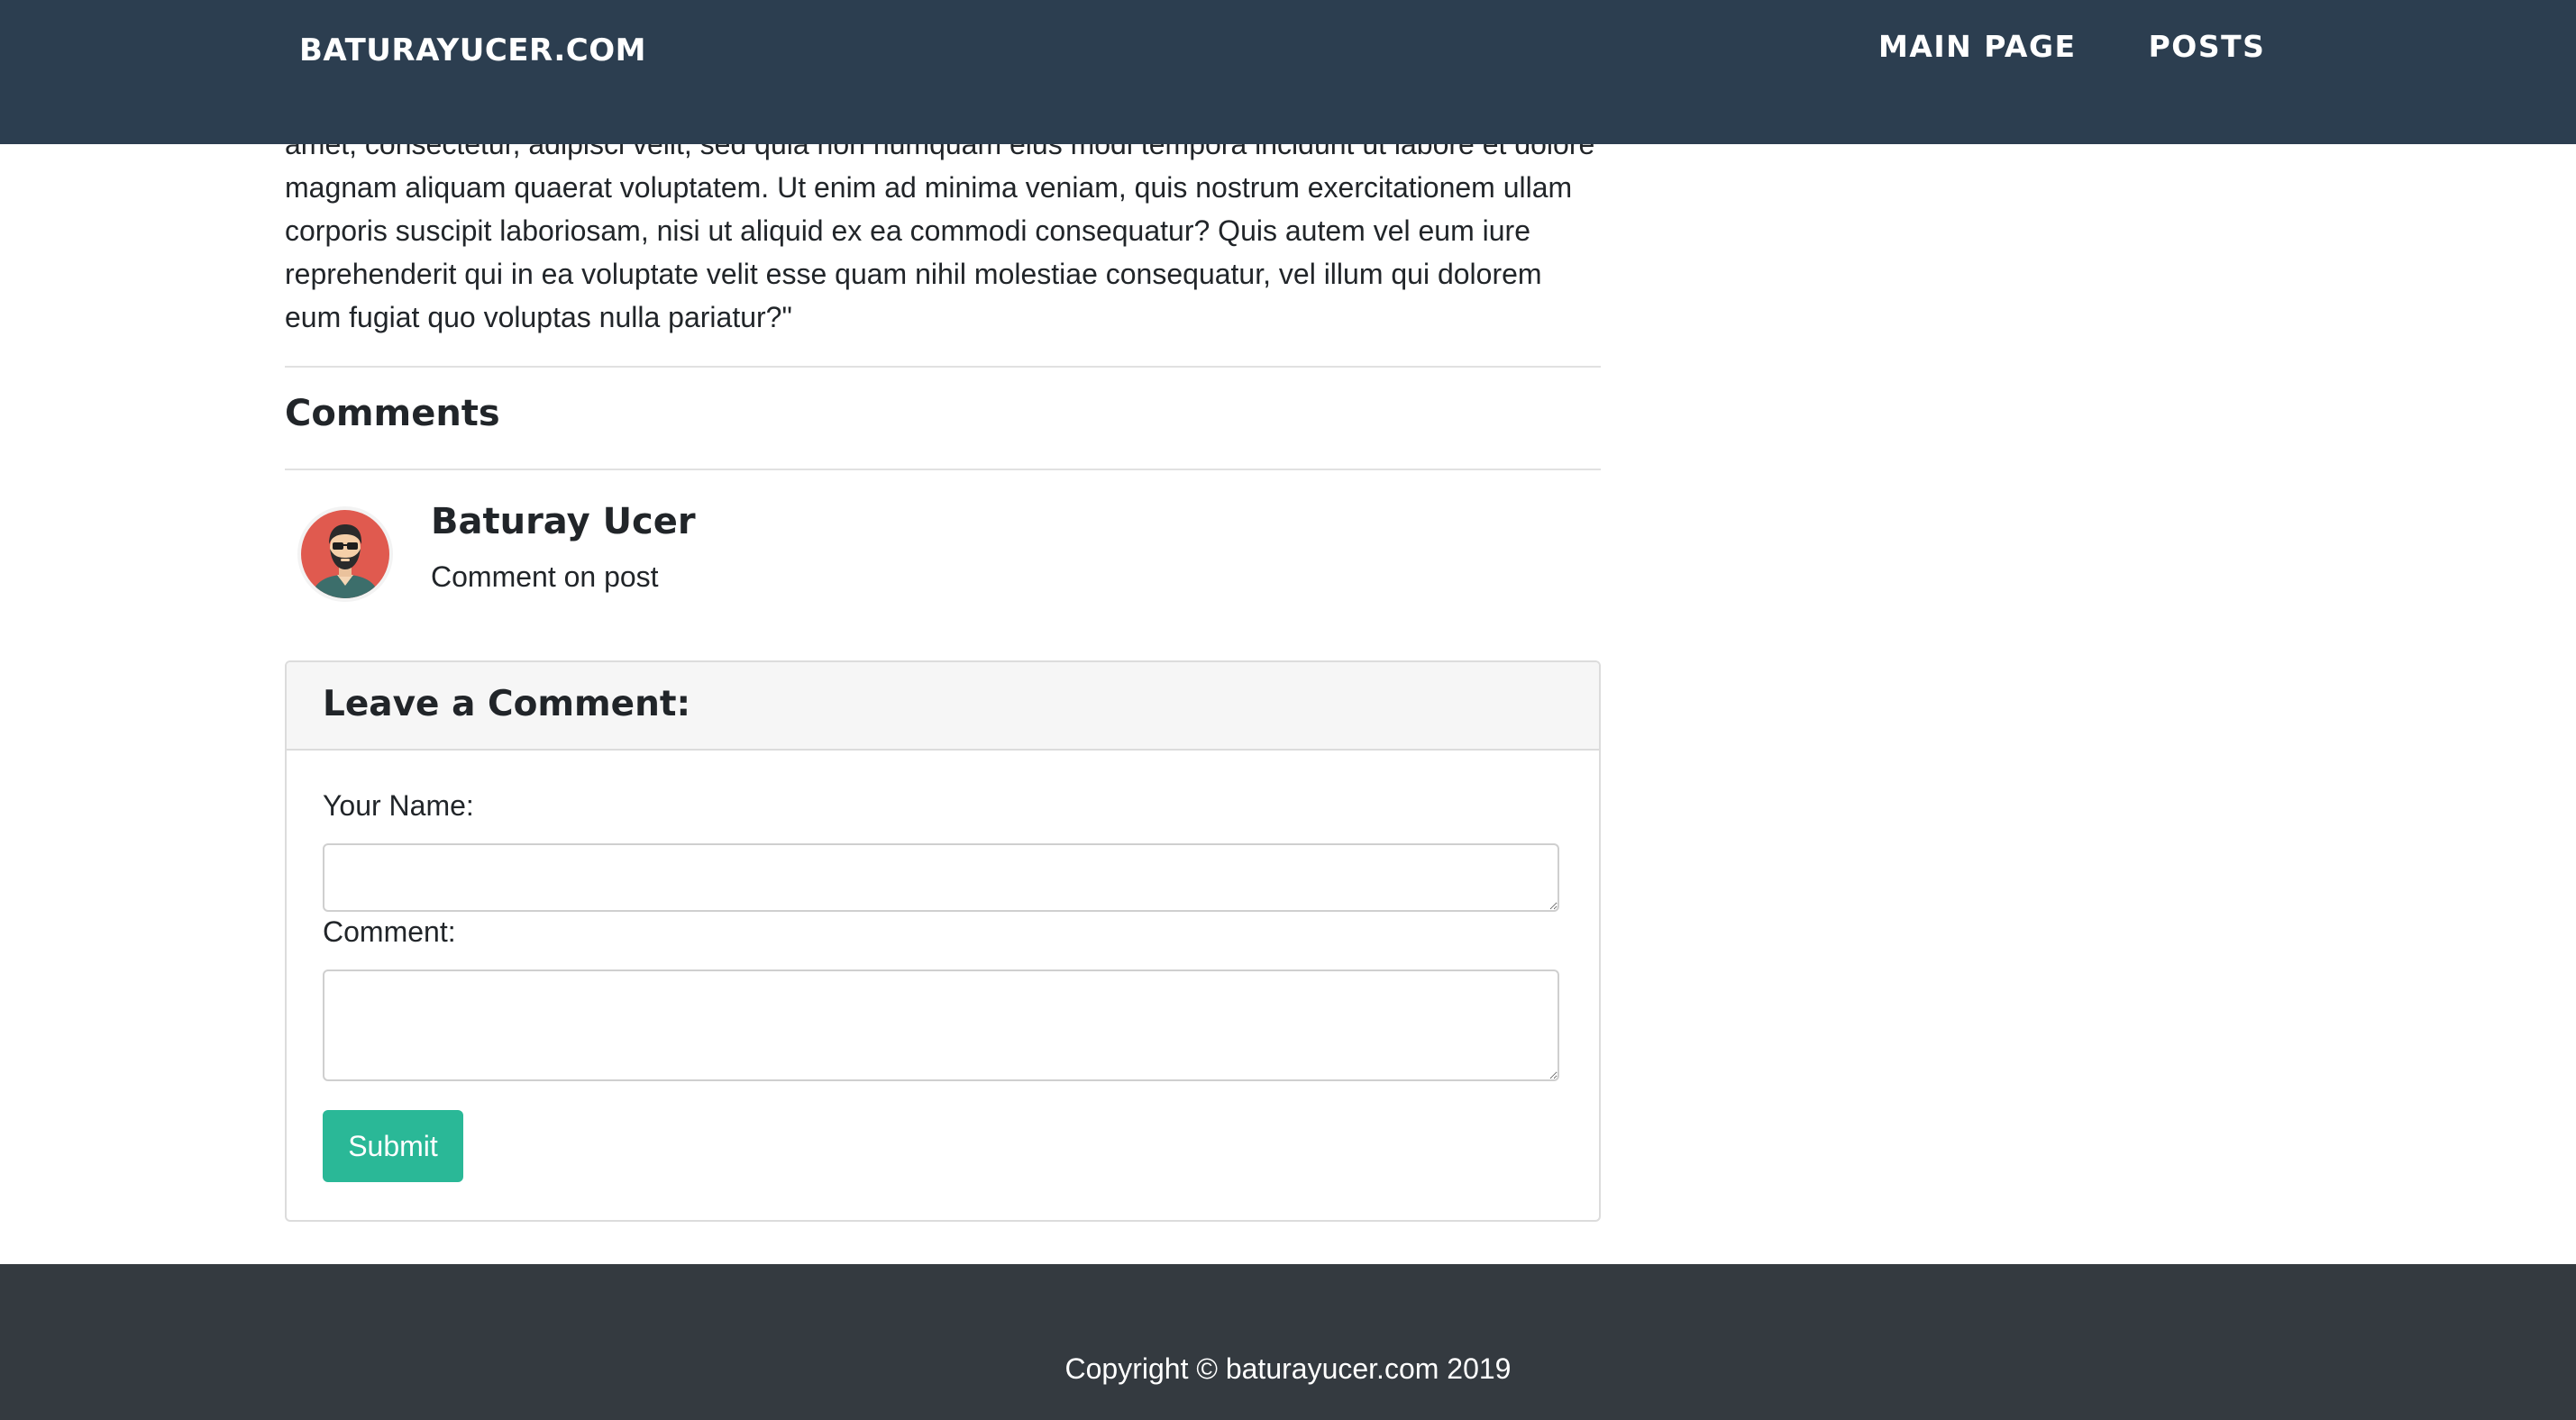 Image resolution: width=2576 pixels, height=1420 pixels. What do you see at coordinates (2207, 46) in the screenshot?
I see `nav-link-posts: POSTS` at bounding box center [2207, 46].